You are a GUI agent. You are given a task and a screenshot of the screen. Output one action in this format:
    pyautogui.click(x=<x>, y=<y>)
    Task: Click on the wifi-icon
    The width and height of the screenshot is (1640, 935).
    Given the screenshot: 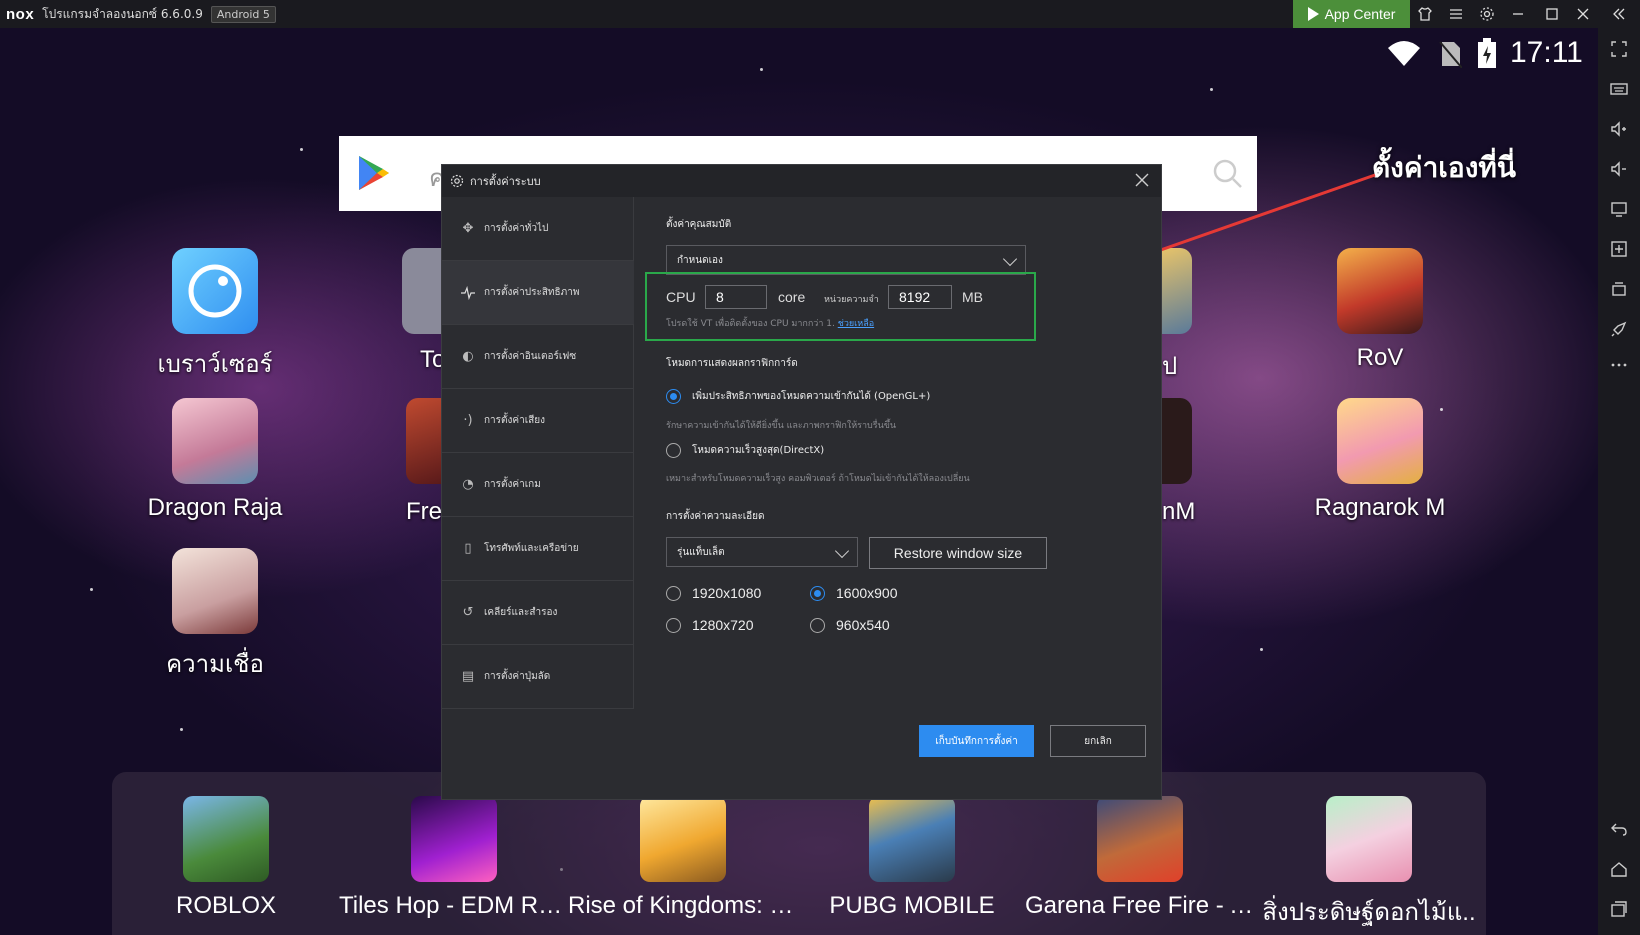 What is the action you would take?
    pyautogui.click(x=1404, y=53)
    